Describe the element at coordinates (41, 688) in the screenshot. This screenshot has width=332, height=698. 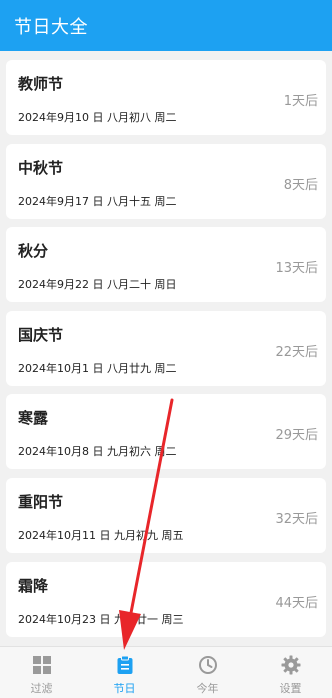
I see `nav-label: 过滤` at that location.